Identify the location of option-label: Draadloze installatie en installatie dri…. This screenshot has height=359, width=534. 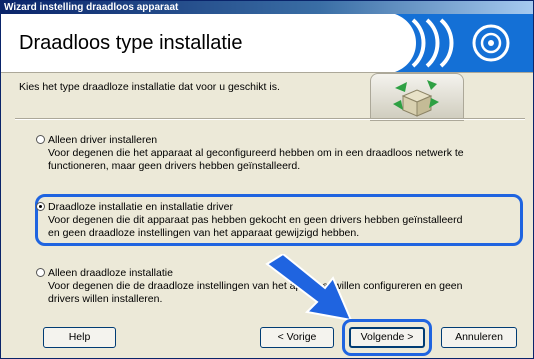
(141, 207).